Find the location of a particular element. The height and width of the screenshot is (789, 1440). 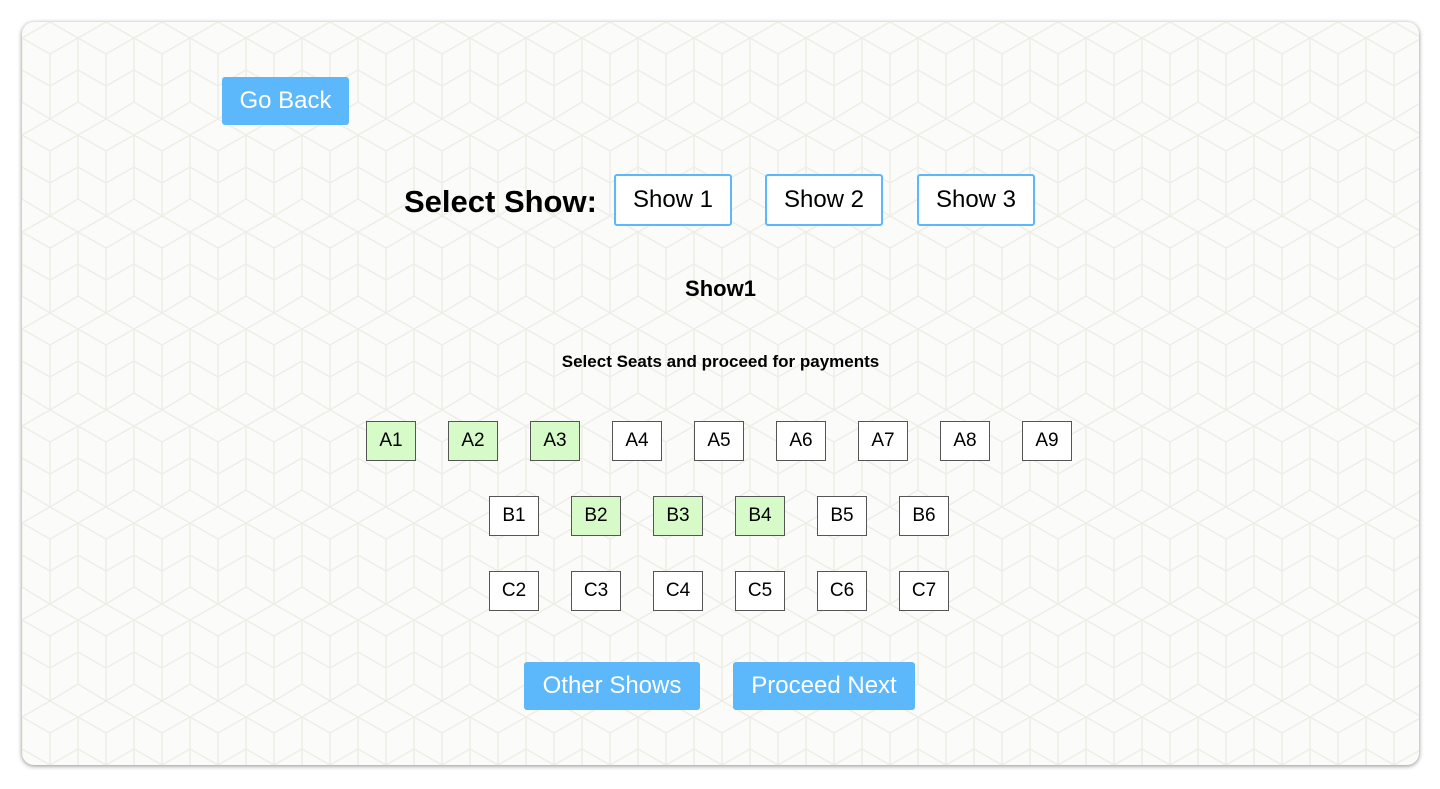

seat-c2: C2 is located at coordinates (514, 591).